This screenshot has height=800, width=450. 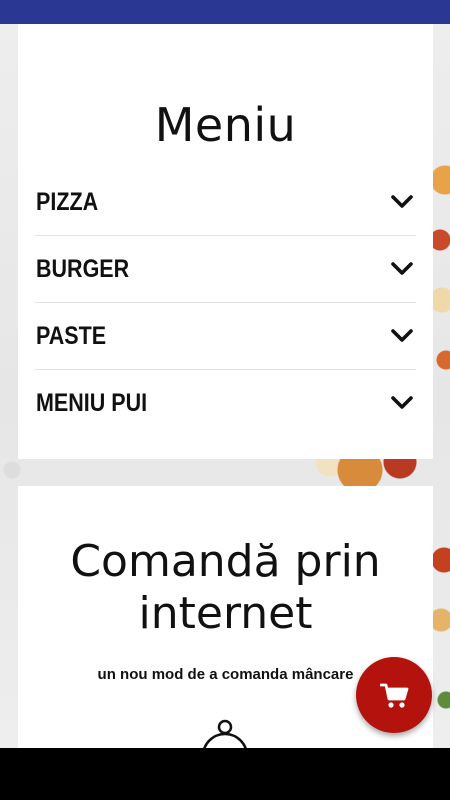 What do you see at coordinates (225, 613) in the screenshot?
I see `order-title-line2: internet` at bounding box center [225, 613].